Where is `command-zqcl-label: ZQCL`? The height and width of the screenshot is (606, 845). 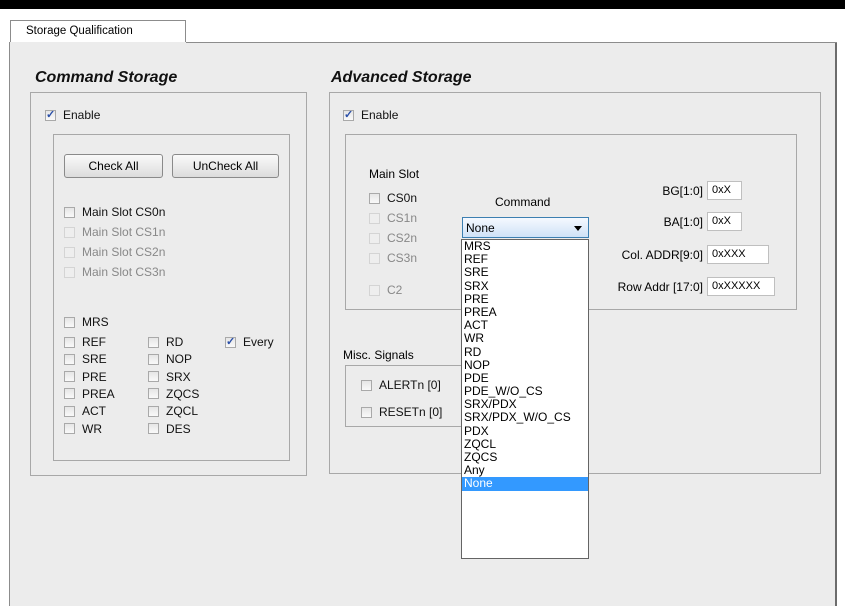
command-zqcl-label: ZQCL is located at coordinates (182, 411).